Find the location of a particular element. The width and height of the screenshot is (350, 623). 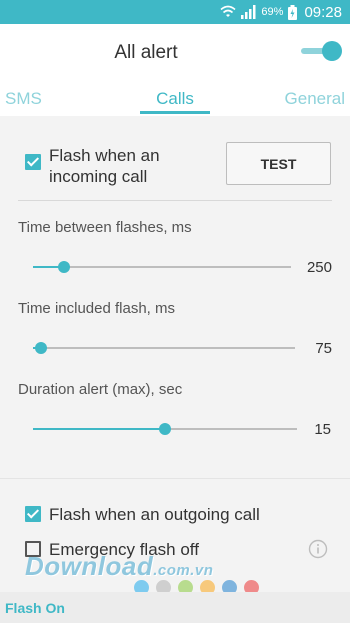

signal-icon is located at coordinates (248, 12).